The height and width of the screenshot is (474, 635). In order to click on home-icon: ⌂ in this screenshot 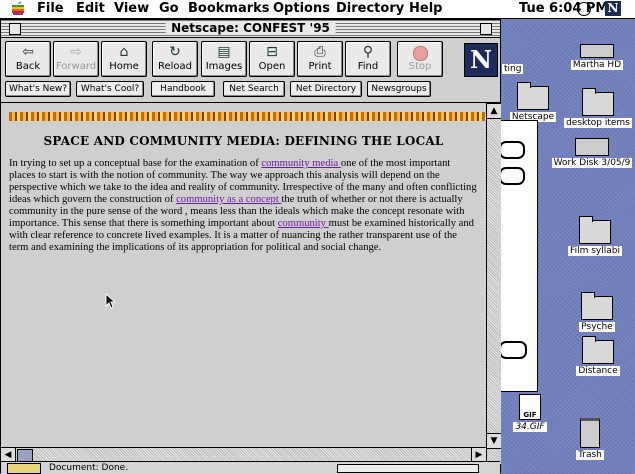, I will do `click(124, 52)`.